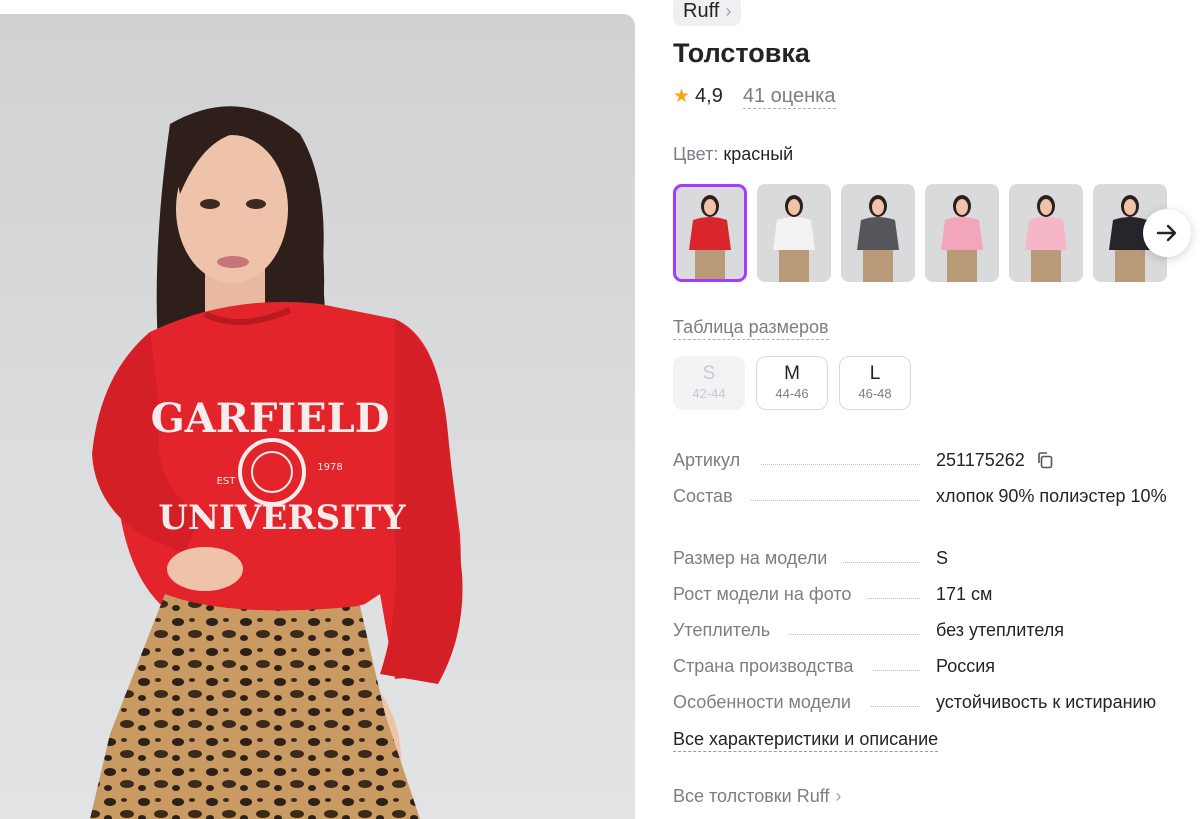 The height and width of the screenshot is (819, 1200). I want to click on rating-row: ★ 4,9 41 оценка, so click(754, 96).